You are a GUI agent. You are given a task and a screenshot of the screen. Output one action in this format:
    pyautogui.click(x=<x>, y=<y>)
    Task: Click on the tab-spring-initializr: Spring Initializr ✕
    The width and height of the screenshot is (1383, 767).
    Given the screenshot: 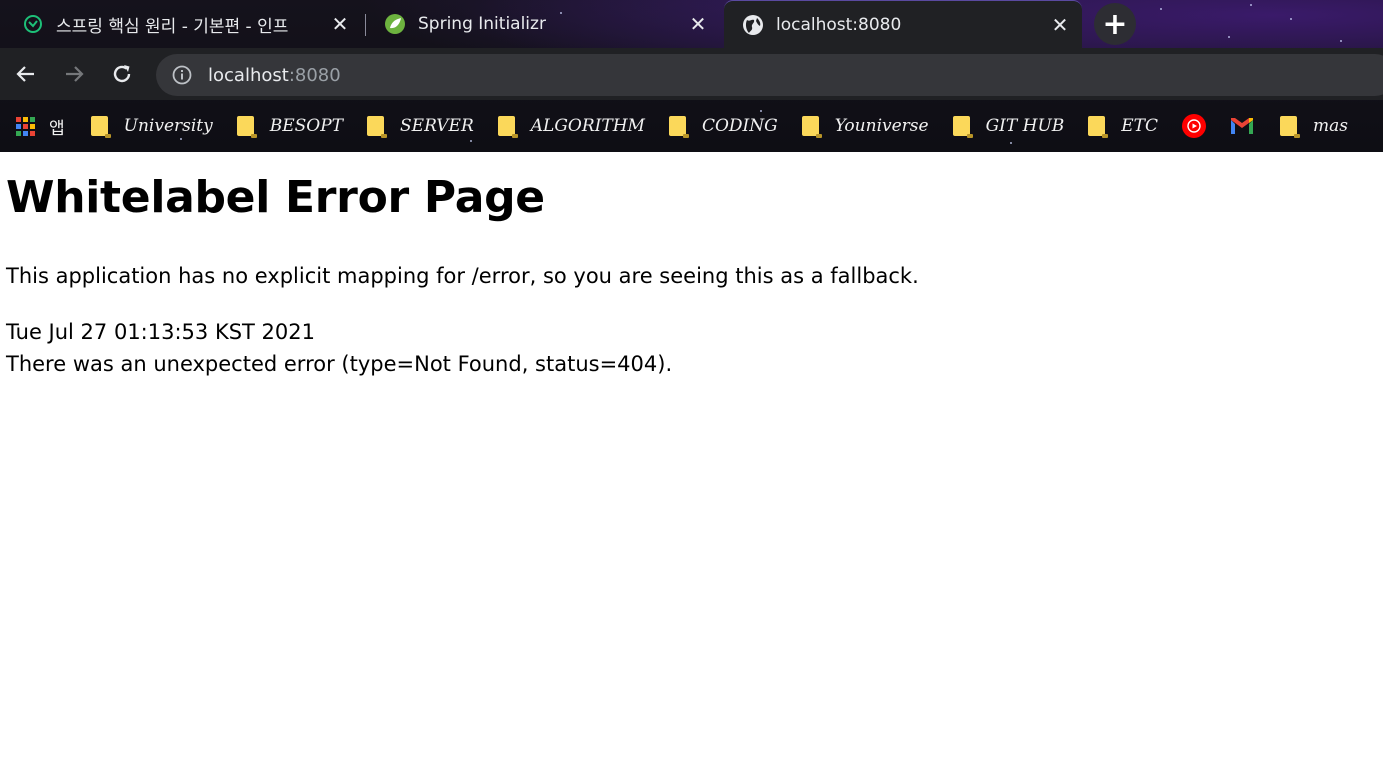 What is the action you would take?
    pyautogui.click(x=543, y=24)
    